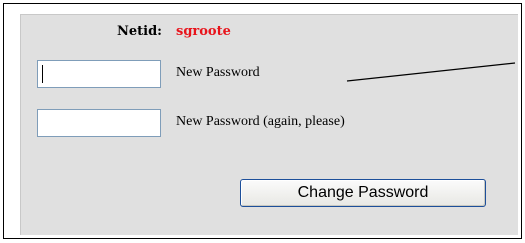  Describe the element at coordinates (139, 31) in the screenshot. I see `netid-label: Netid:` at that location.